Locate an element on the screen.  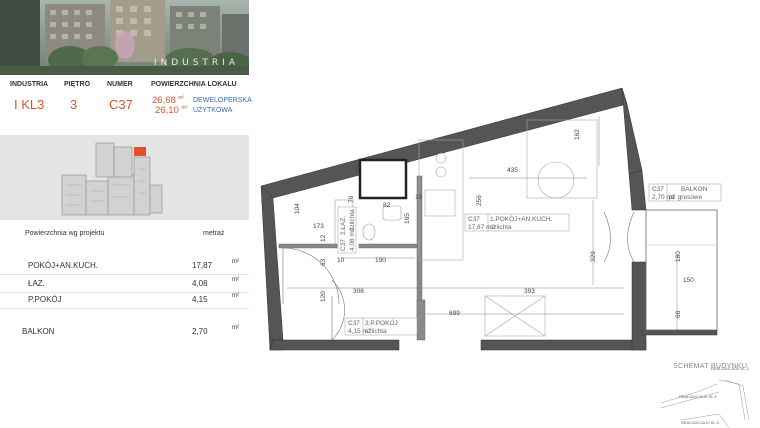
area-row: P.POKÓJ 4,15 m² is located at coordinates (124, 300).